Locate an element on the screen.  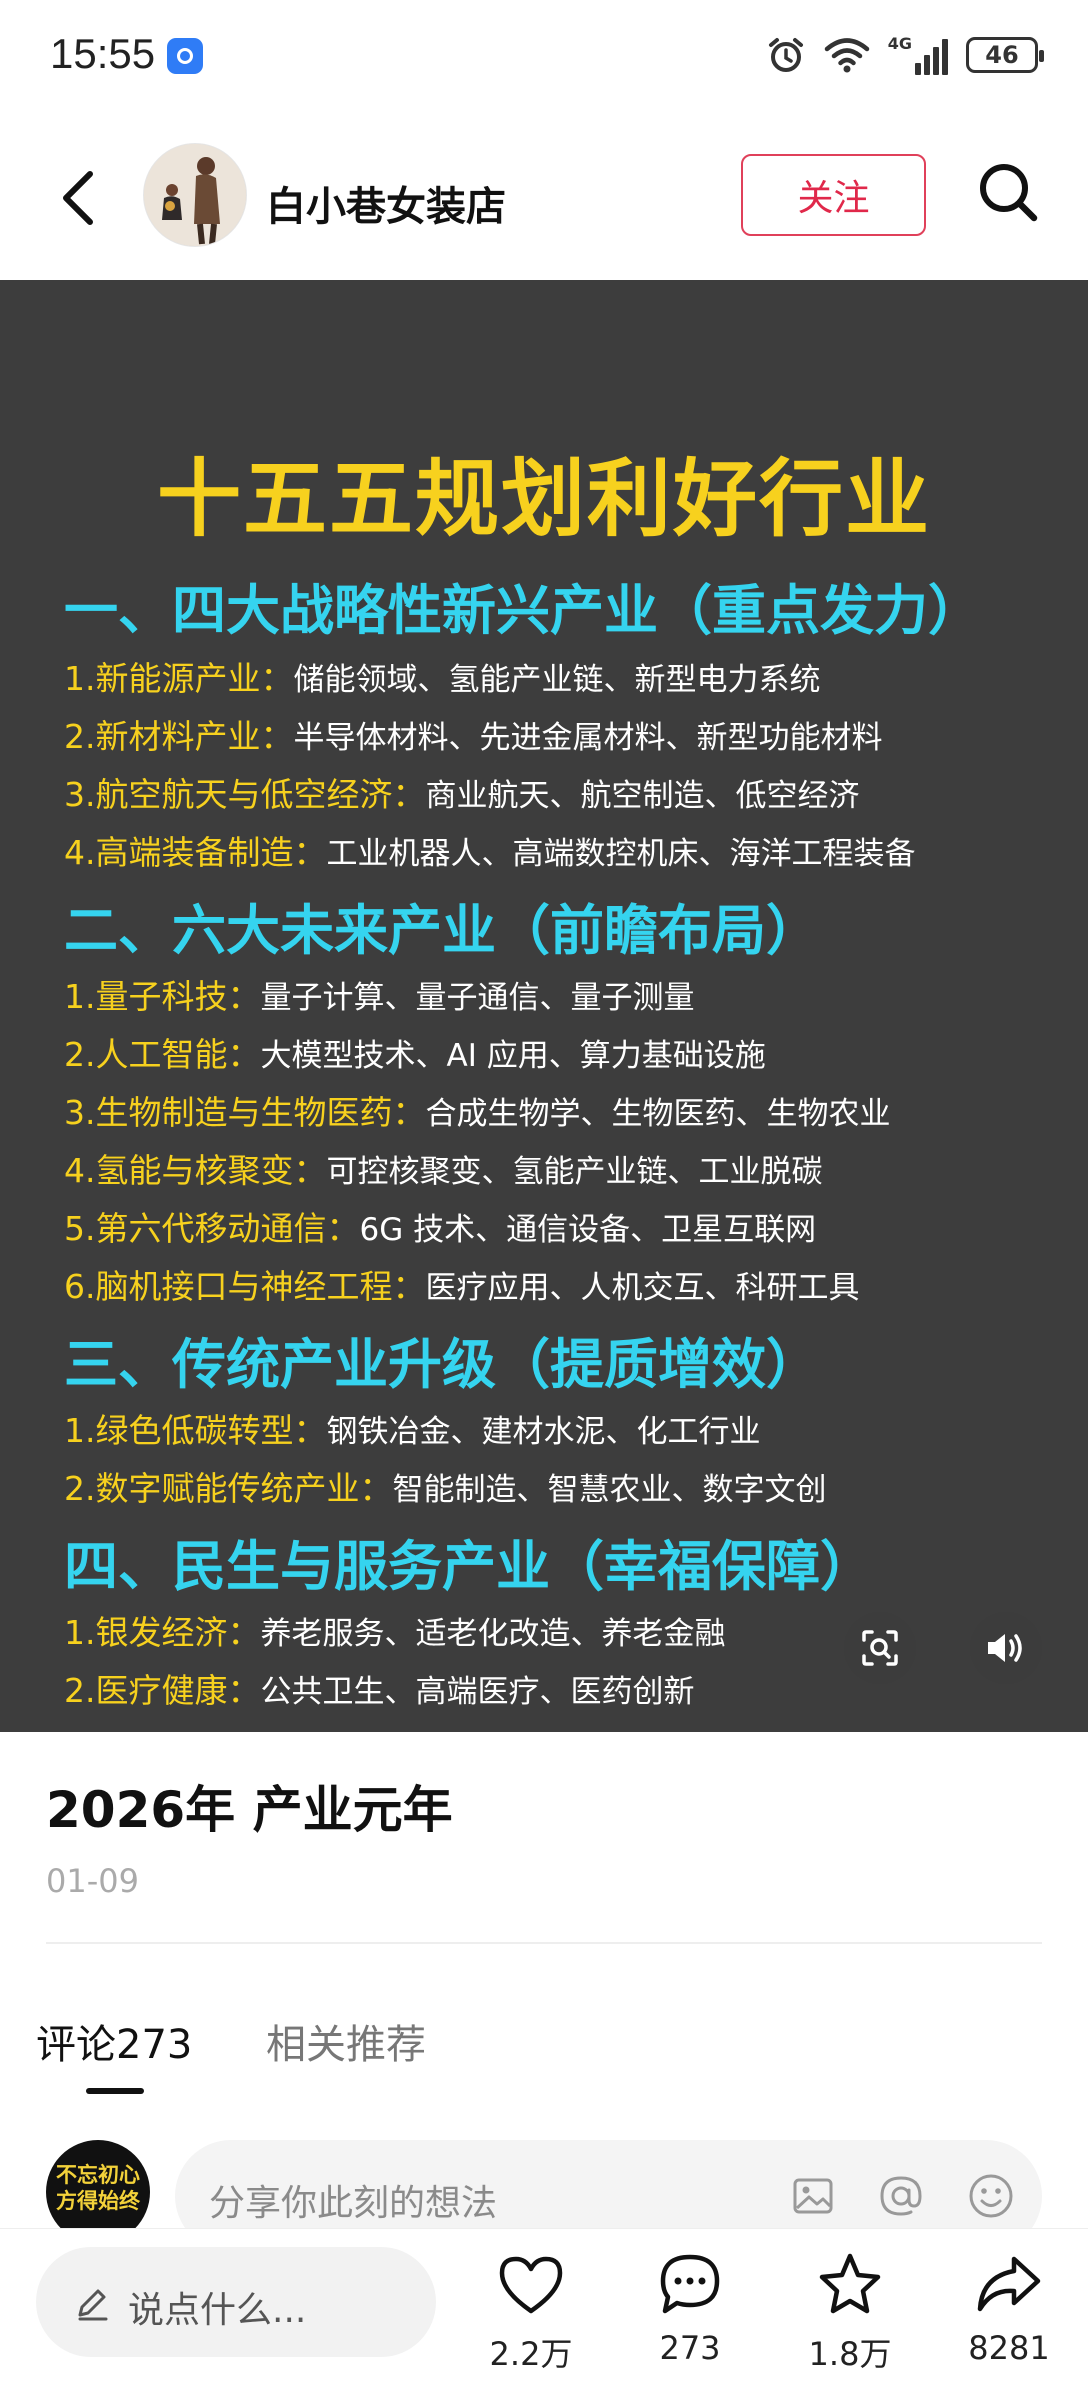
item-label: 2.新材料产业： is located at coordinates (179, 736).